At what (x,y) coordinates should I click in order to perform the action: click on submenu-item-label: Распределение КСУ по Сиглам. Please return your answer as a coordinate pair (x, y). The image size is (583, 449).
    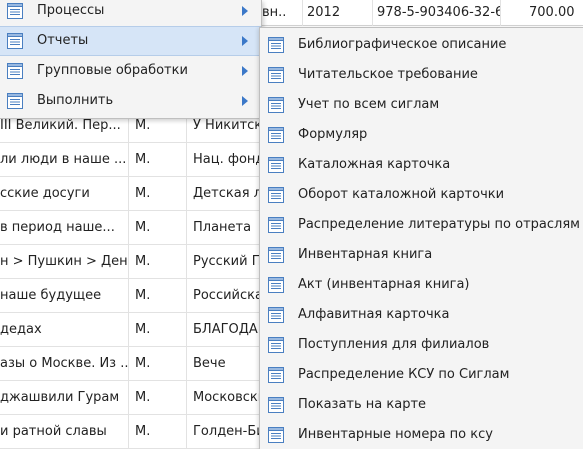
    Looking at the image, I should click on (404, 374).